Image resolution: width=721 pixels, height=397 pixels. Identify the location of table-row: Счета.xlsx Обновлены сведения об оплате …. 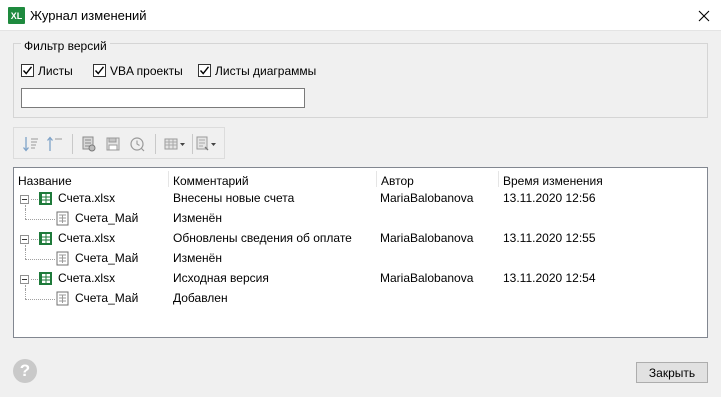
(360, 239).